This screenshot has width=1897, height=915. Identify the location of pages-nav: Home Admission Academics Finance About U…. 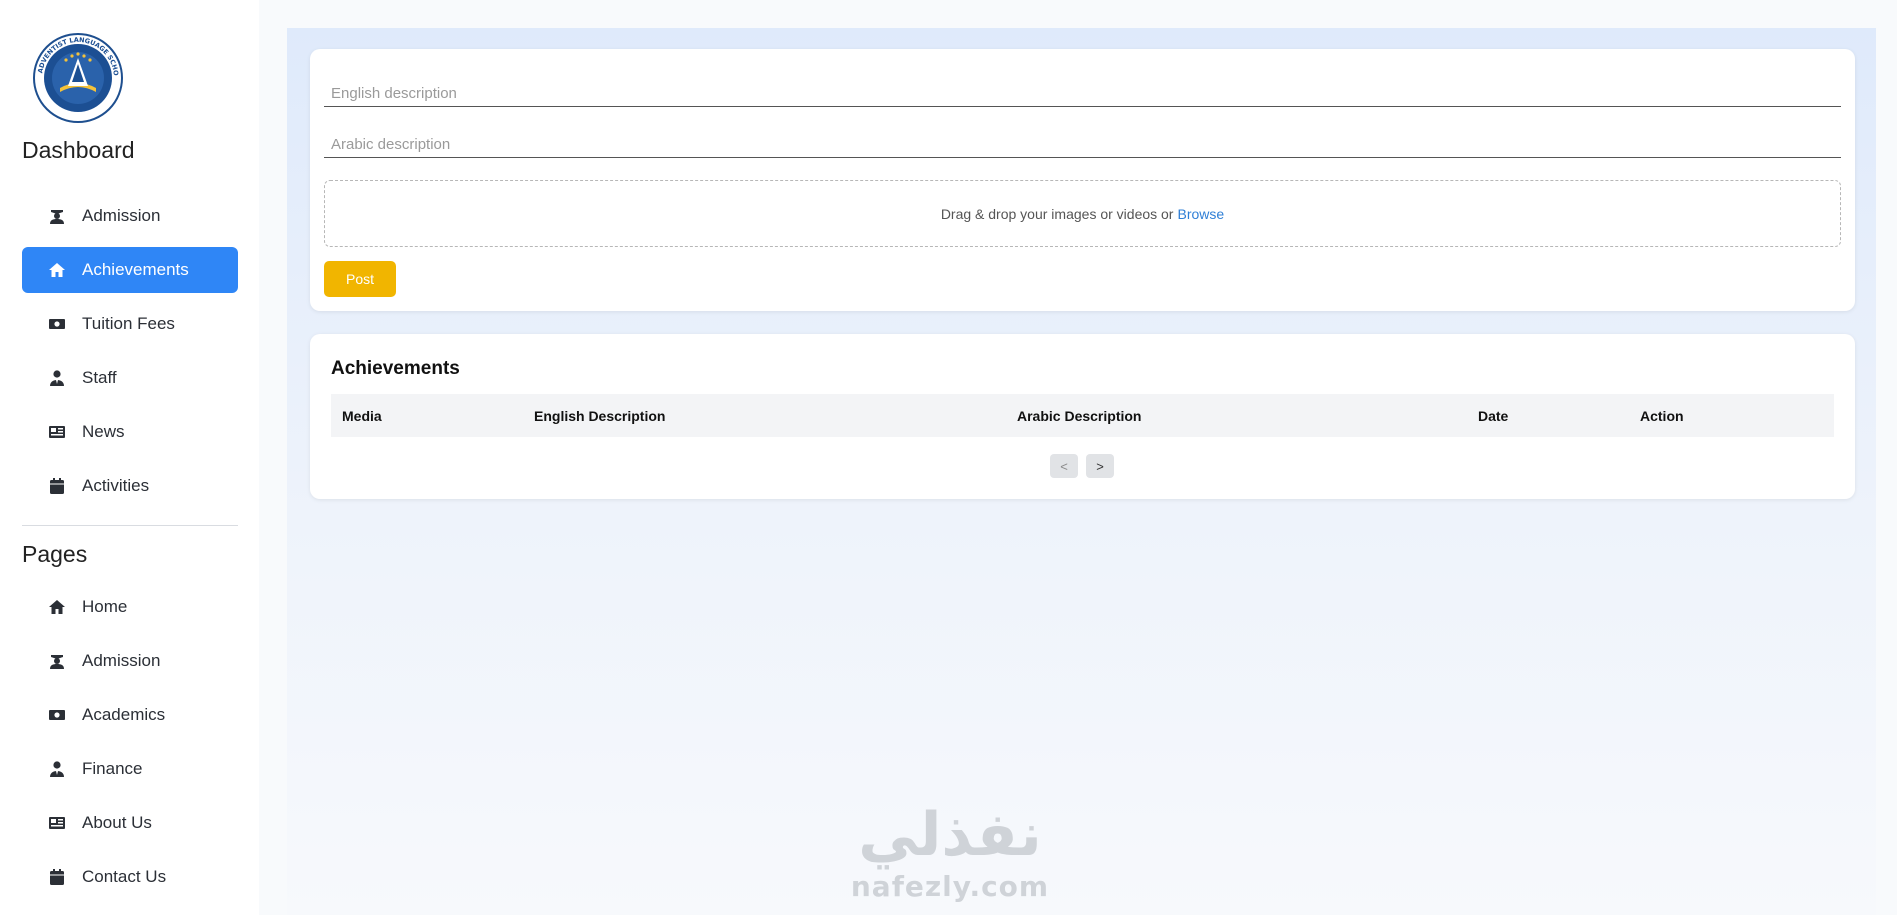
(130, 746).